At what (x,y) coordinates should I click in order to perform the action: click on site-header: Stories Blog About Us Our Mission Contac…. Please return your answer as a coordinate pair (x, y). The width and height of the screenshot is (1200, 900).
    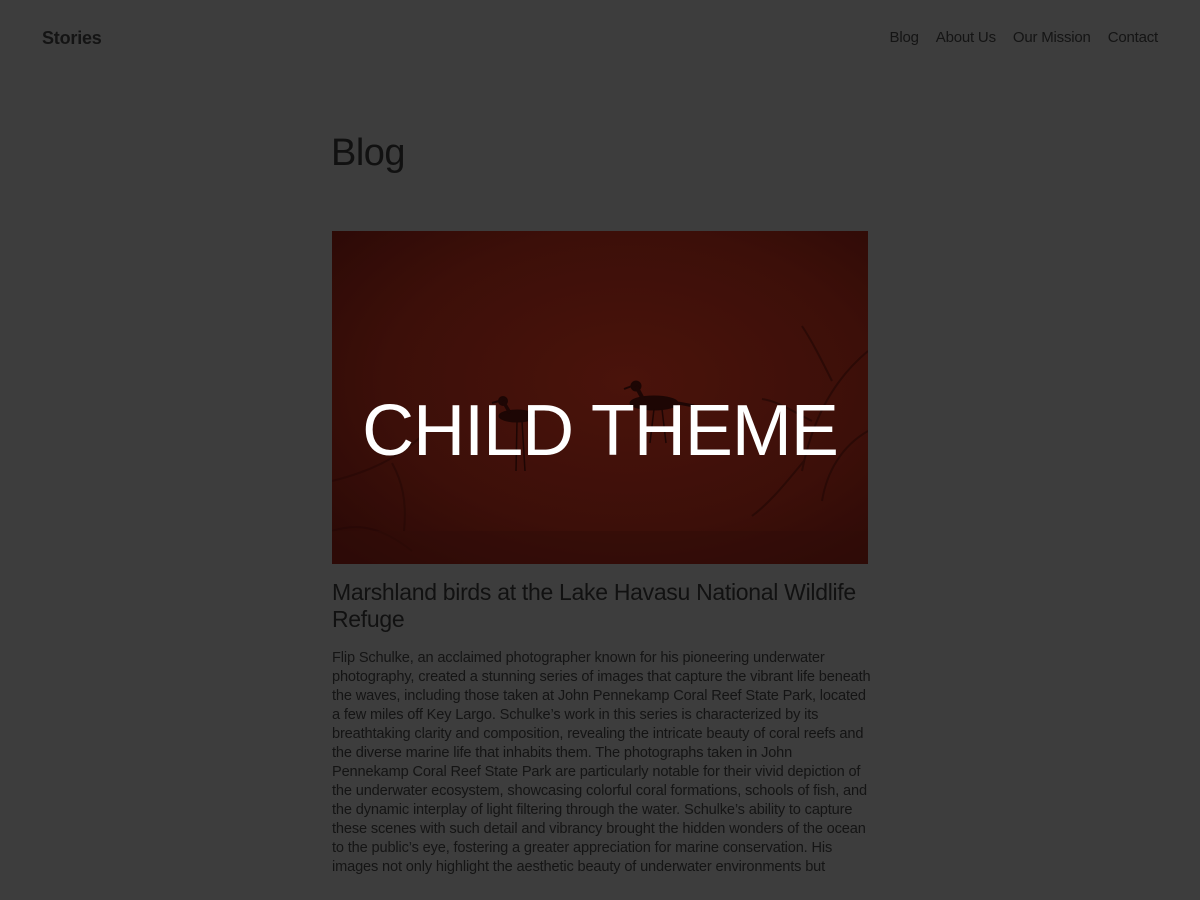
    Looking at the image, I should click on (600, 38).